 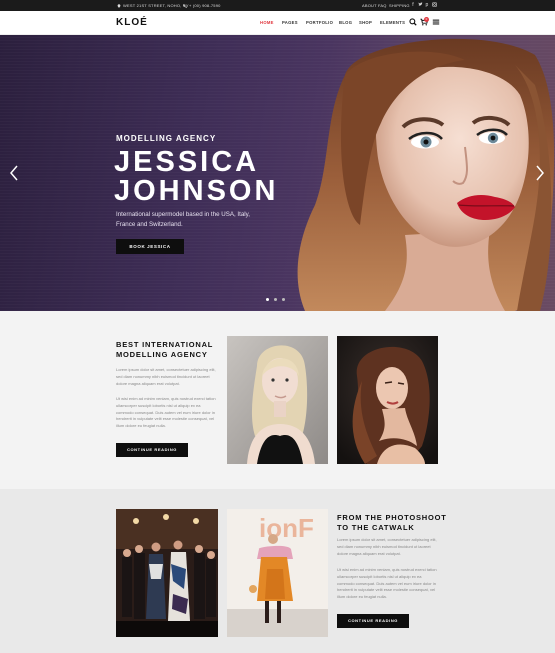 What do you see at coordinates (392, 517) in the screenshot?
I see `catwalk-title-line1: FROM THE PHOTOSHOOT` at bounding box center [392, 517].